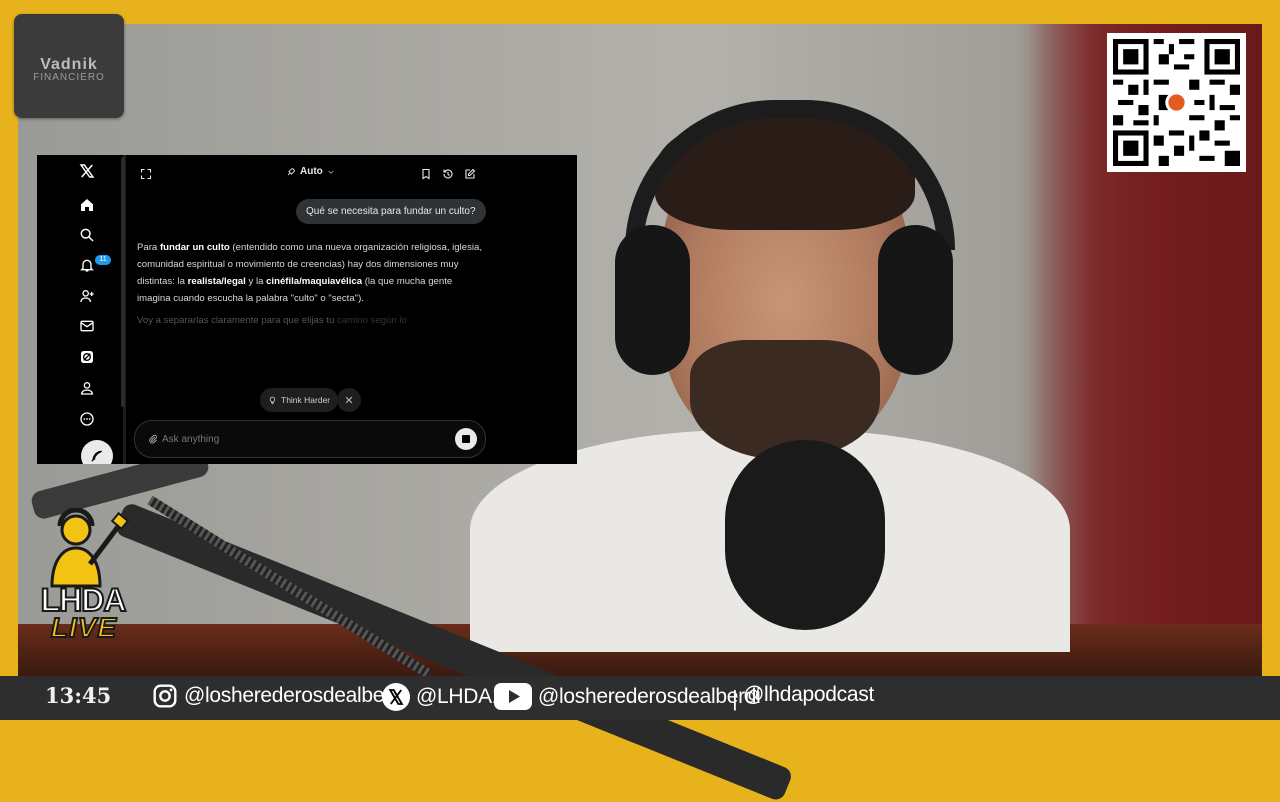 This screenshot has width=1280, height=802. What do you see at coordinates (87, 388) in the screenshot?
I see `profile-icon` at bounding box center [87, 388].